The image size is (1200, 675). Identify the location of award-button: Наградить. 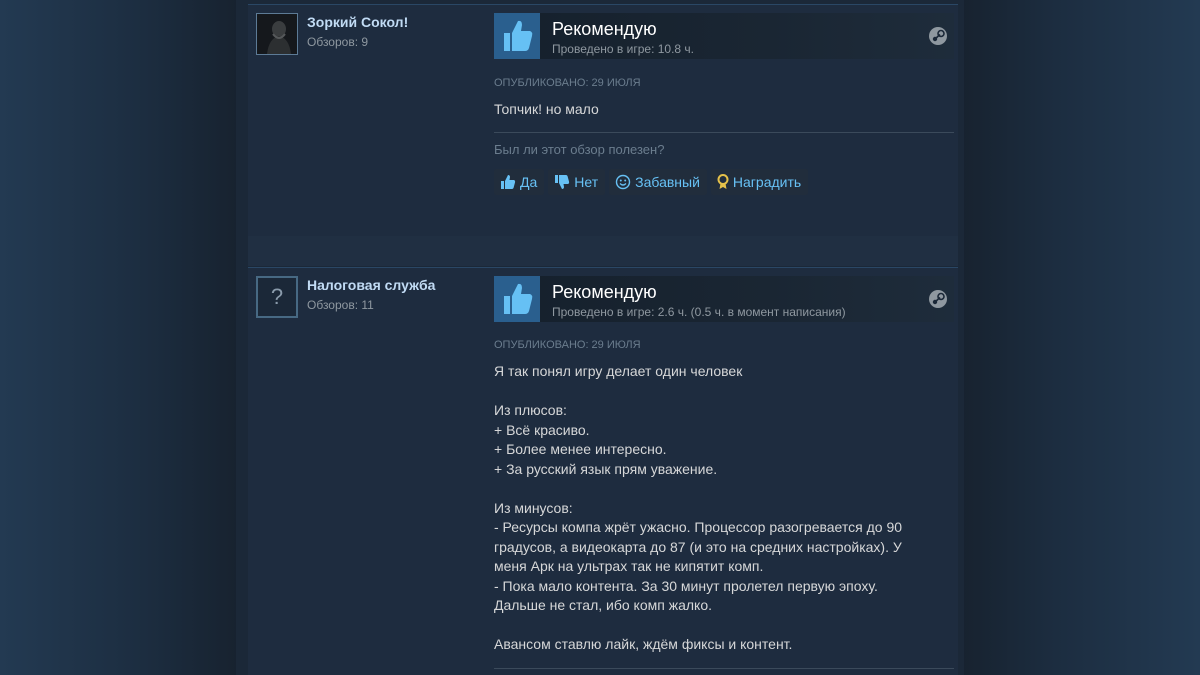
(759, 182).